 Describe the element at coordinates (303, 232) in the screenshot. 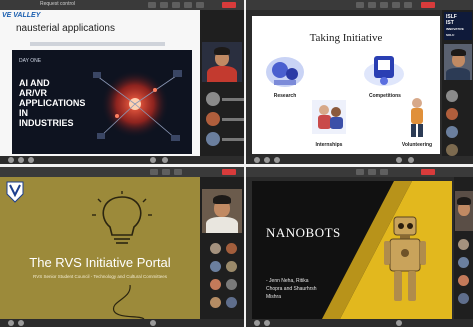

I see `slide-title: NANOBOTS` at that location.